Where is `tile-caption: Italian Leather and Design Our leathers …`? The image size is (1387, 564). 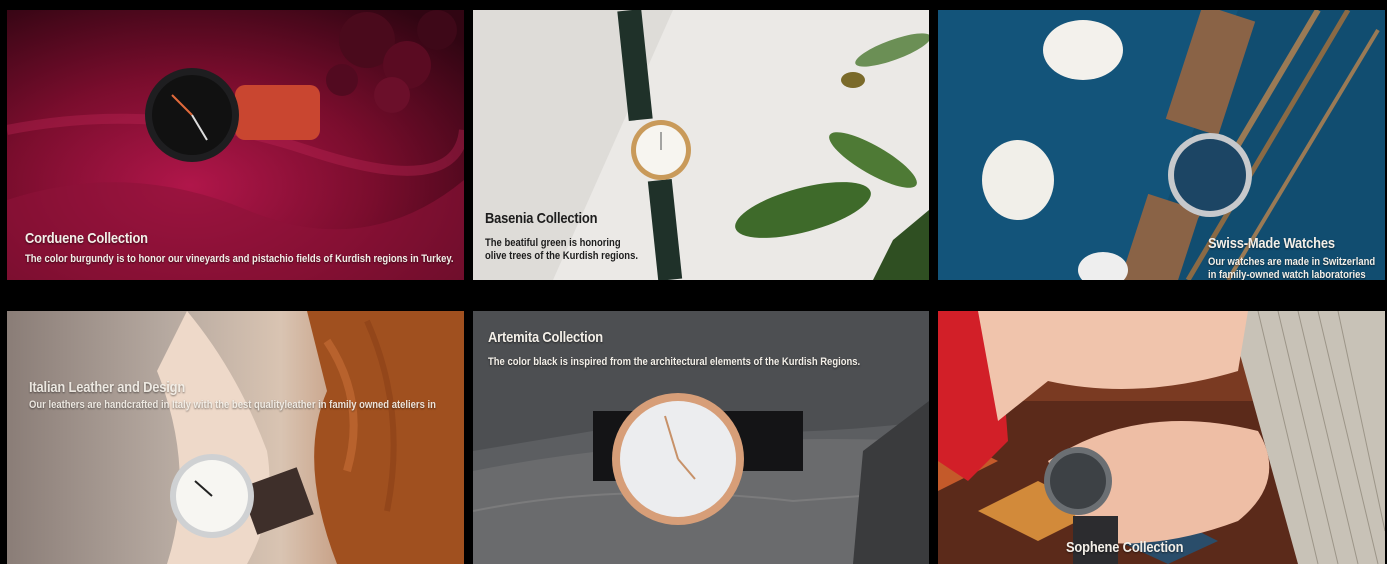
tile-caption: Italian Leather and Design Our leathers … is located at coordinates (246, 395).